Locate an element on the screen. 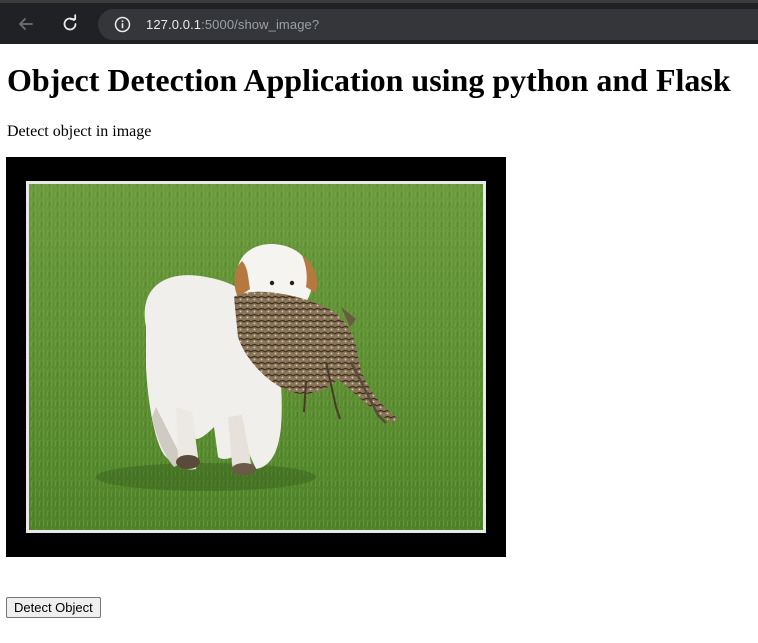 The image size is (758, 643). back-button is located at coordinates (26, 24).